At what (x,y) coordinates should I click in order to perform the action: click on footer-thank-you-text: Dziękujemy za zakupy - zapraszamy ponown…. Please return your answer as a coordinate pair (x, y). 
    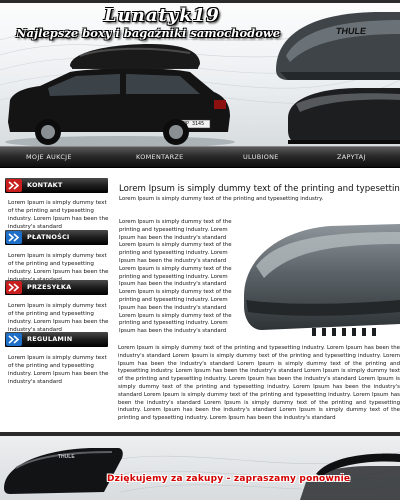
    Looking at the image, I should click on (229, 479).